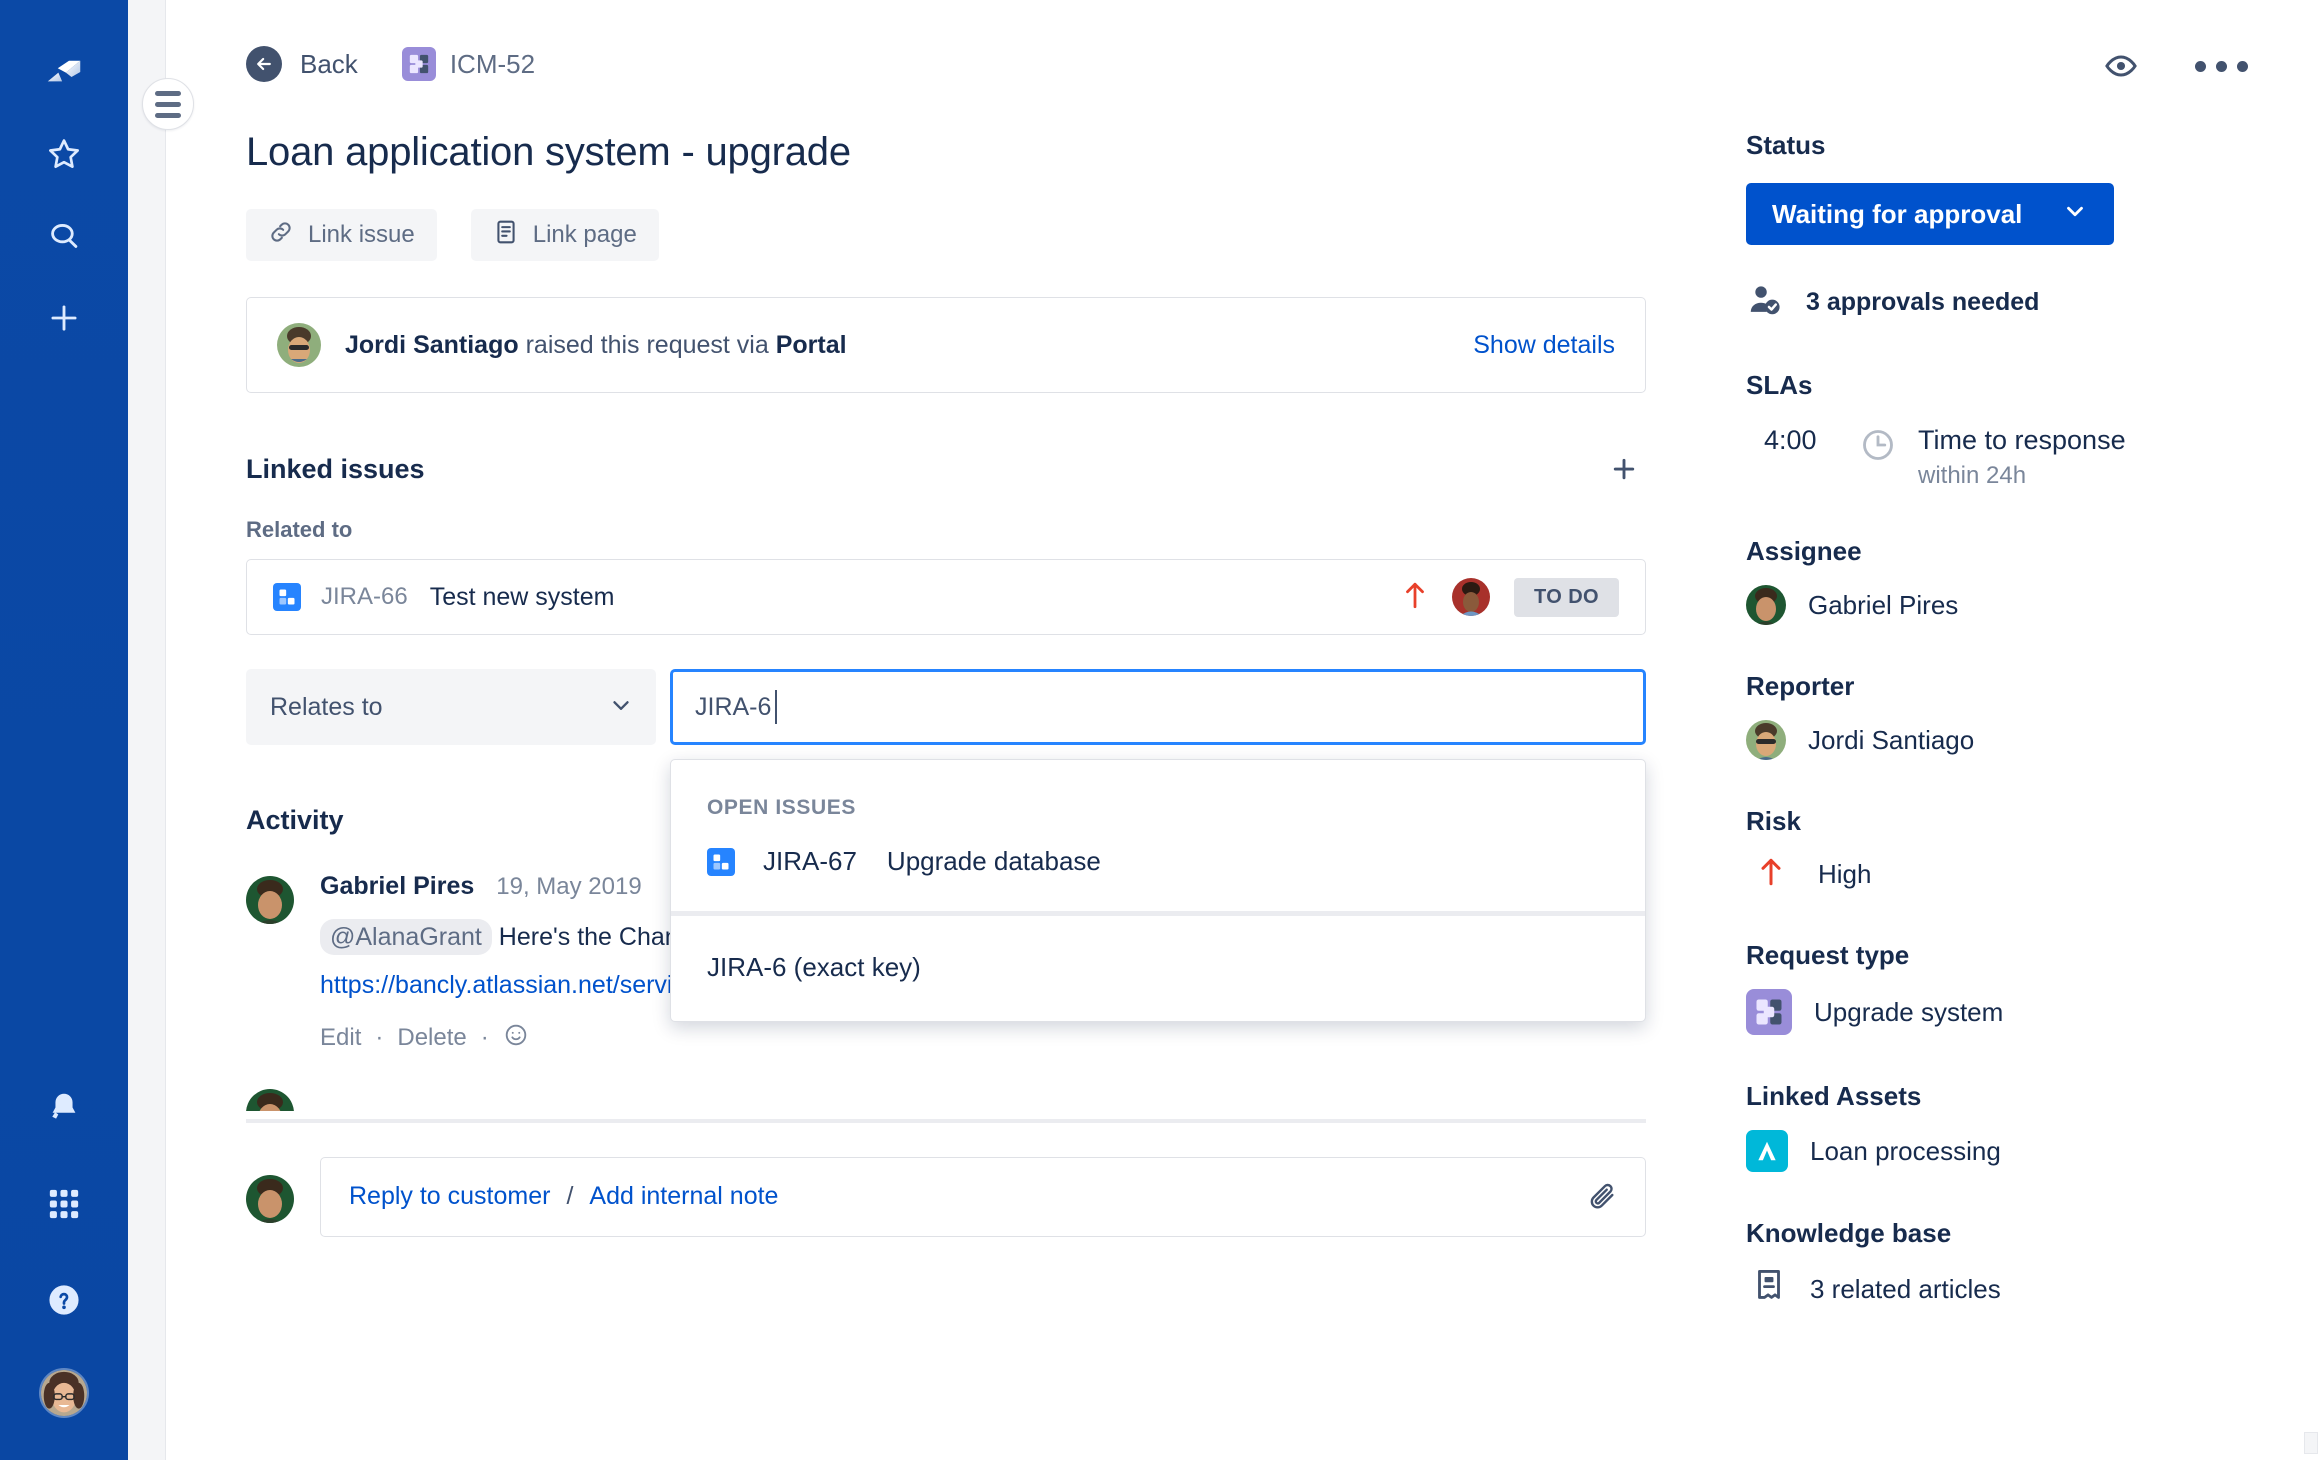 This screenshot has height=1460, width=2320. I want to click on link-type-value: Relates to, so click(326, 706).